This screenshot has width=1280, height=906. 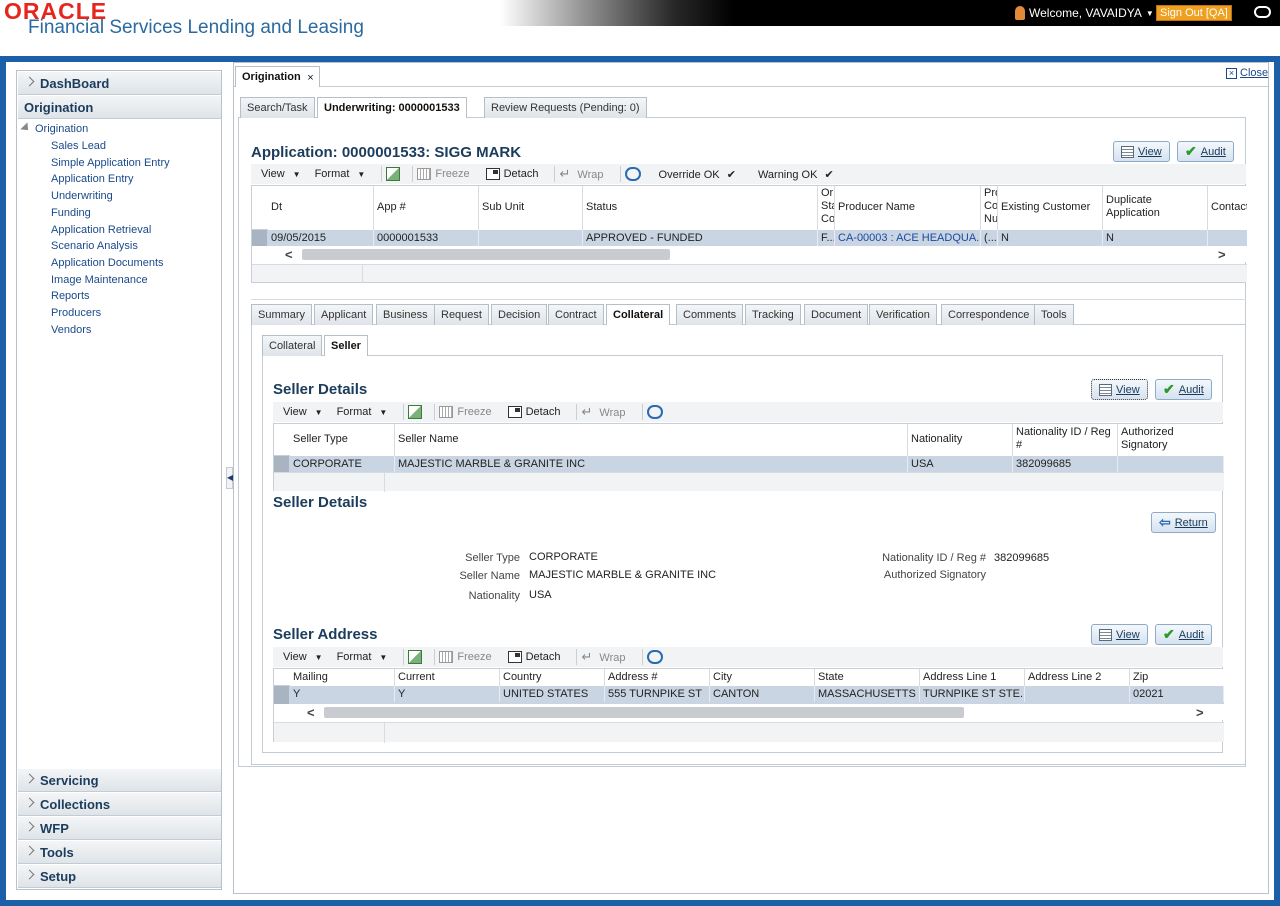 I want to click on tab-tracking: Tracking, so click(x=773, y=314).